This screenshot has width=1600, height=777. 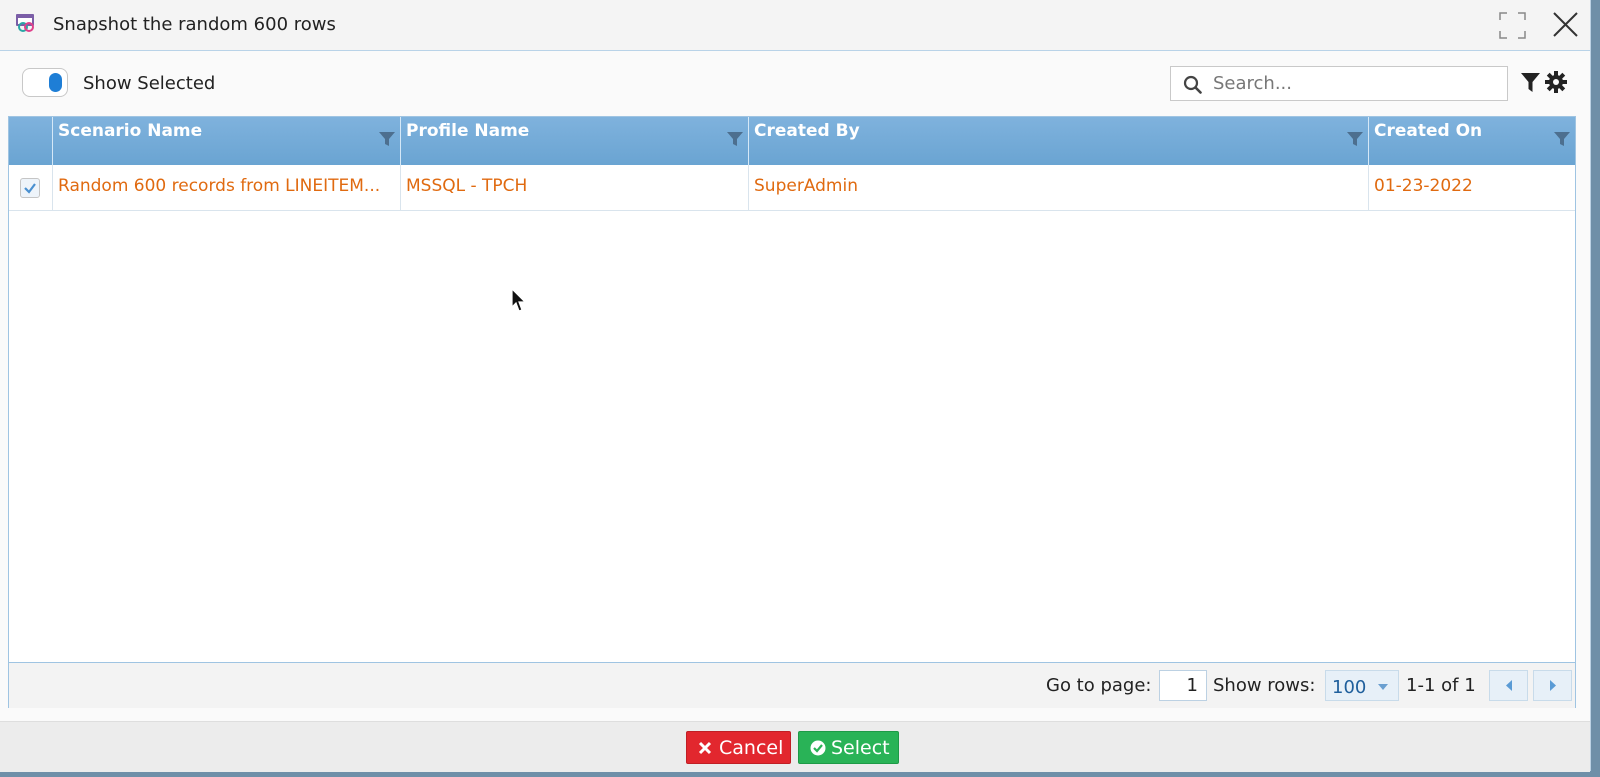 What do you see at coordinates (1355, 83) in the screenshot?
I see `search-input` at bounding box center [1355, 83].